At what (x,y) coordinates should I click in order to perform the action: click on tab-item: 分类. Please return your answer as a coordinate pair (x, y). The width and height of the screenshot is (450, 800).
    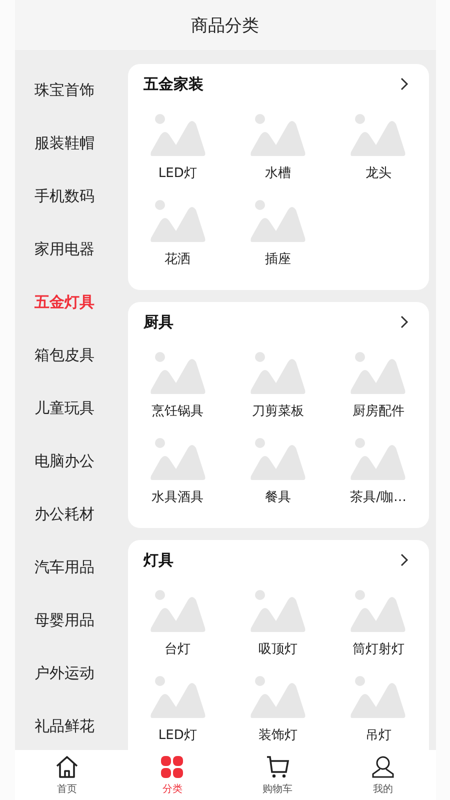
    Looking at the image, I should click on (172, 775).